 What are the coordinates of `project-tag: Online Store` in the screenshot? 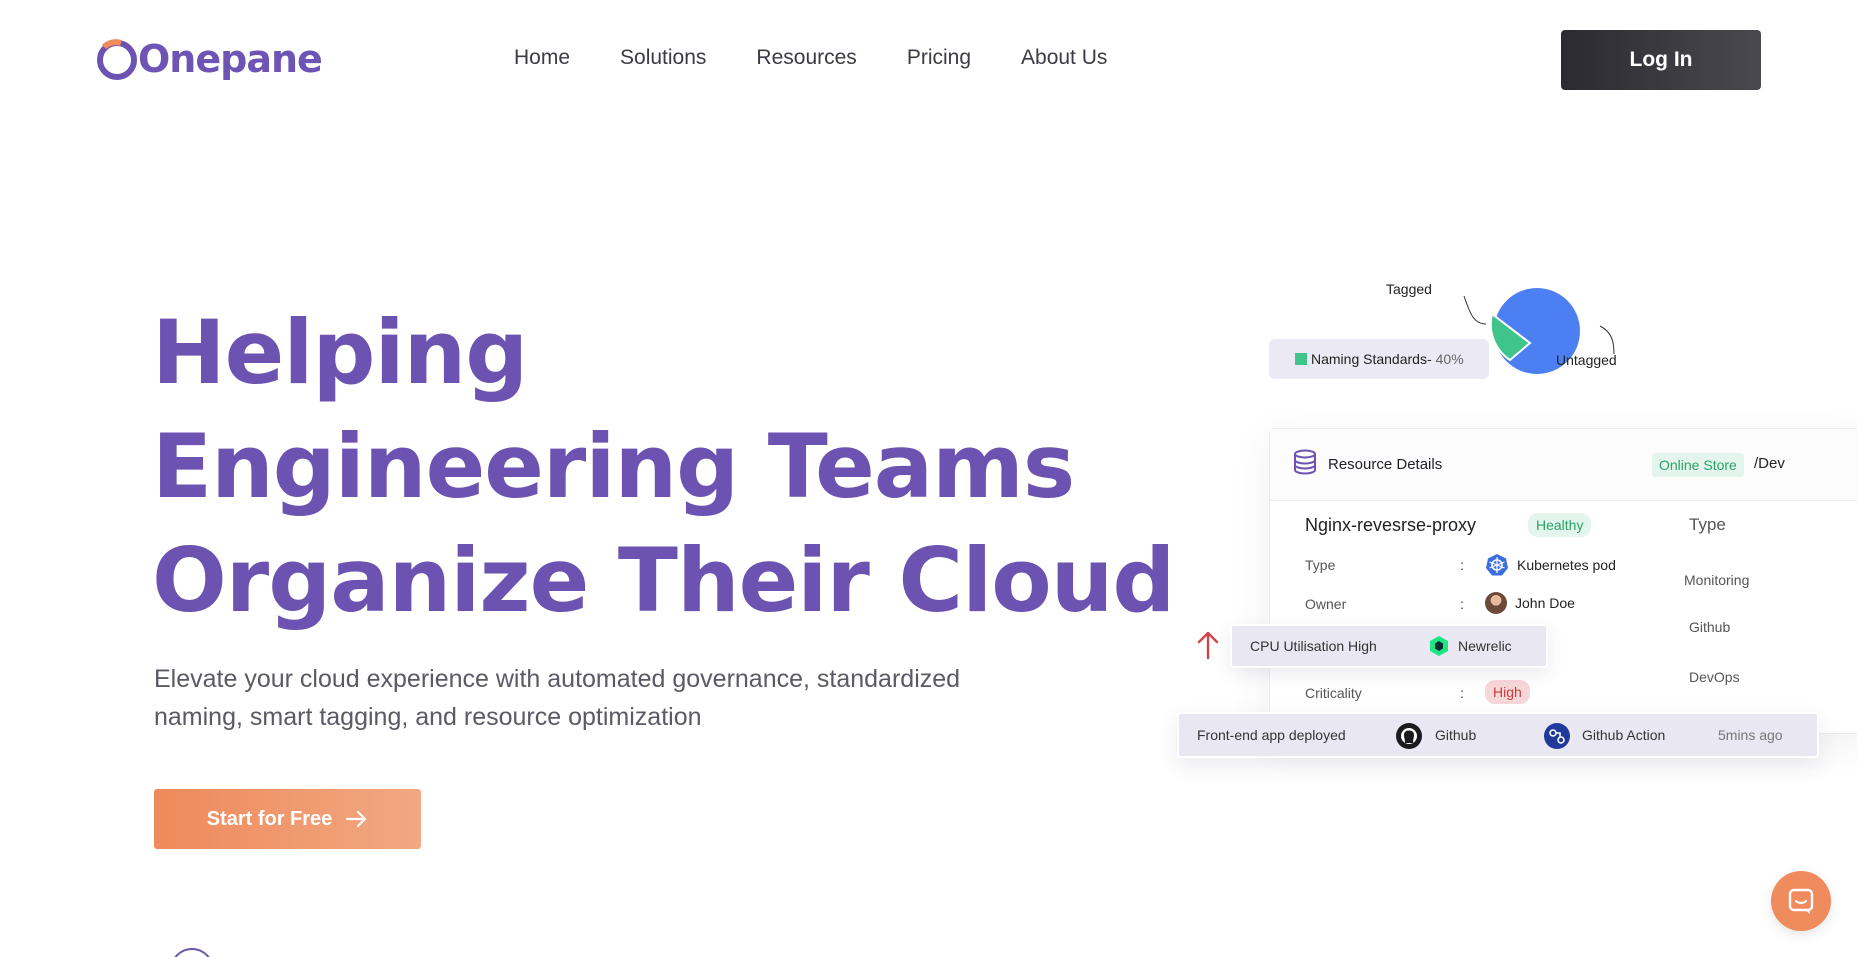 It's located at (1698, 465).